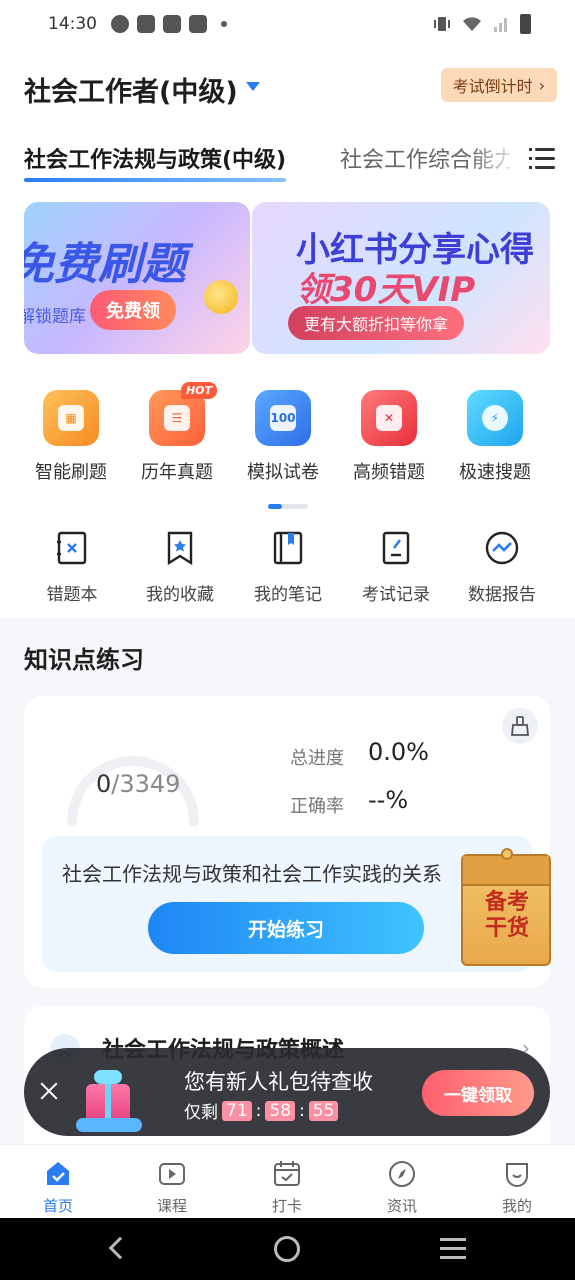 The image size is (575, 1280). Describe the element at coordinates (541, 85) in the screenshot. I see `chevron-right-icon: ›` at that location.